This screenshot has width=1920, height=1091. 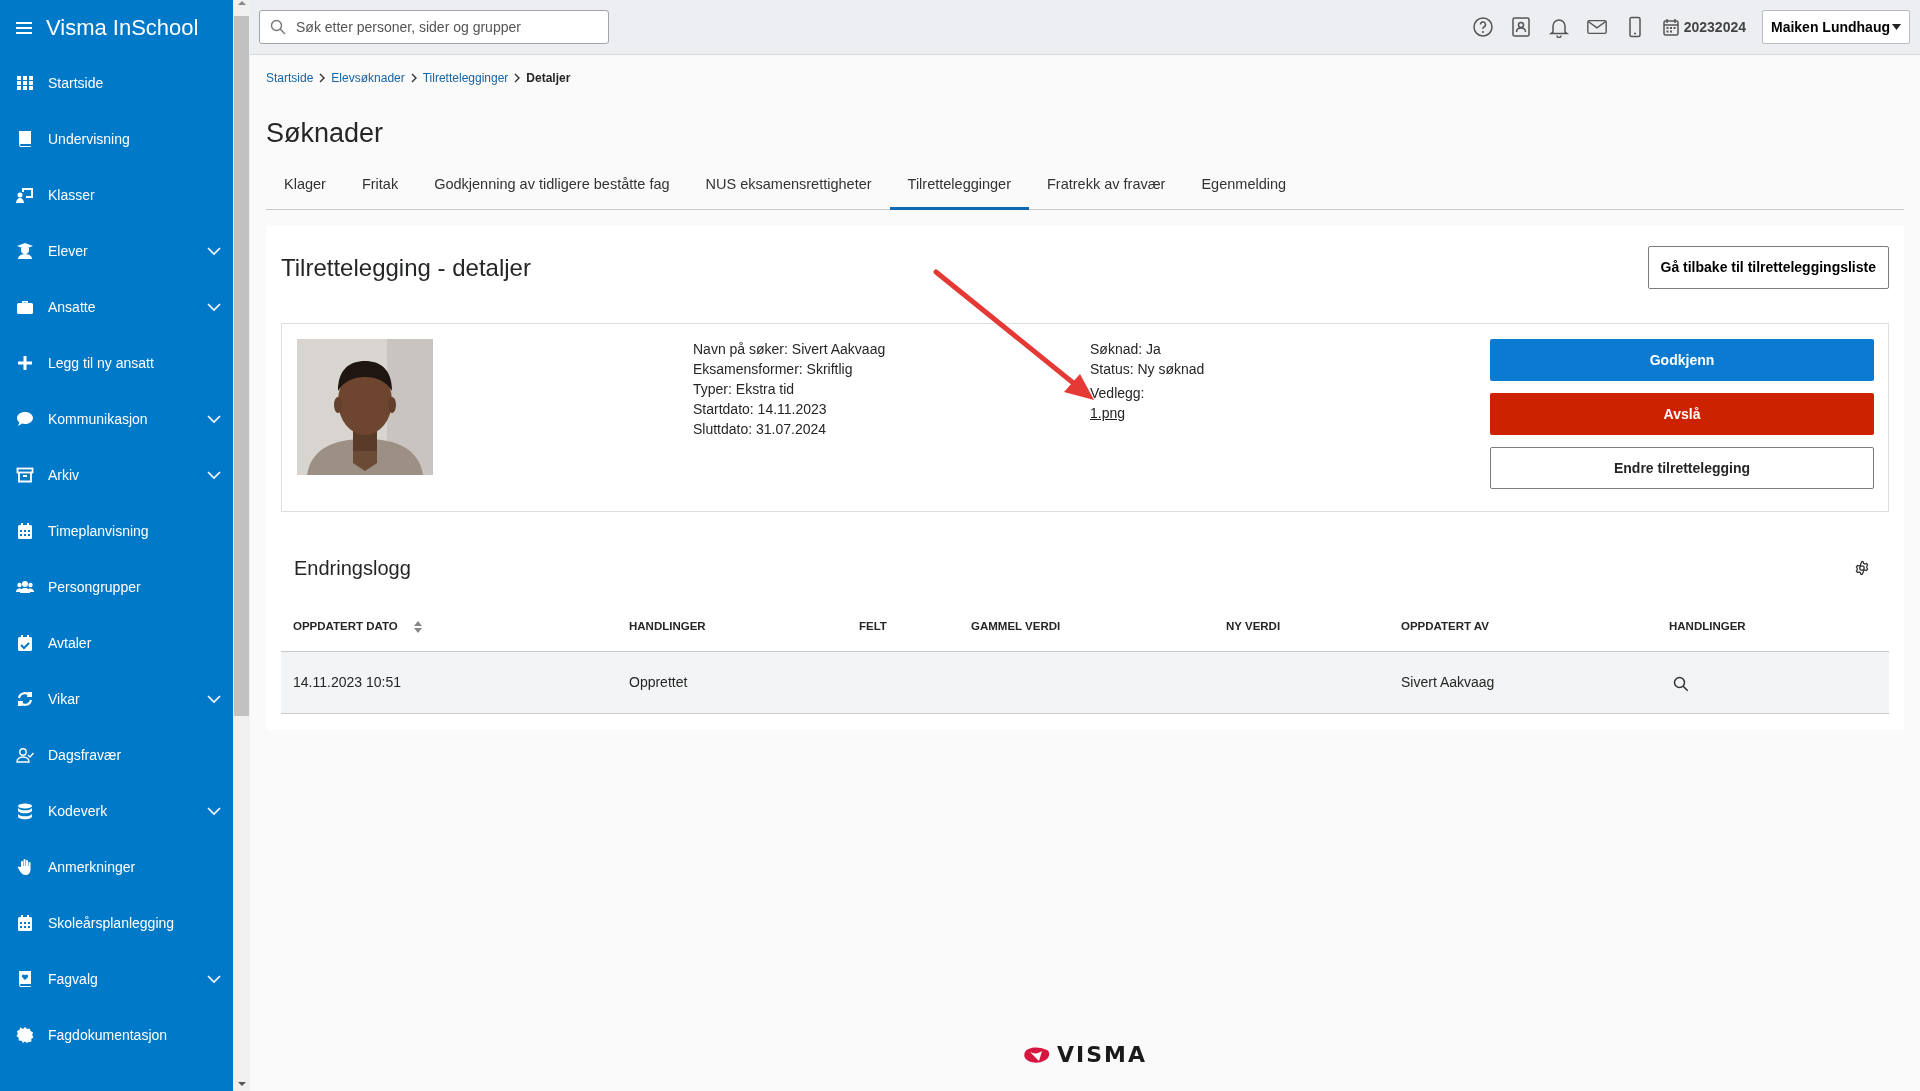 I want to click on scroll-down-icon, so click(x=241, y=1084).